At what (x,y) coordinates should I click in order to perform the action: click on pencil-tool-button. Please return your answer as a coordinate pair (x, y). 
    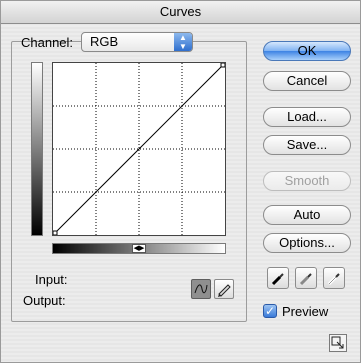
    Looking at the image, I should click on (224, 289).